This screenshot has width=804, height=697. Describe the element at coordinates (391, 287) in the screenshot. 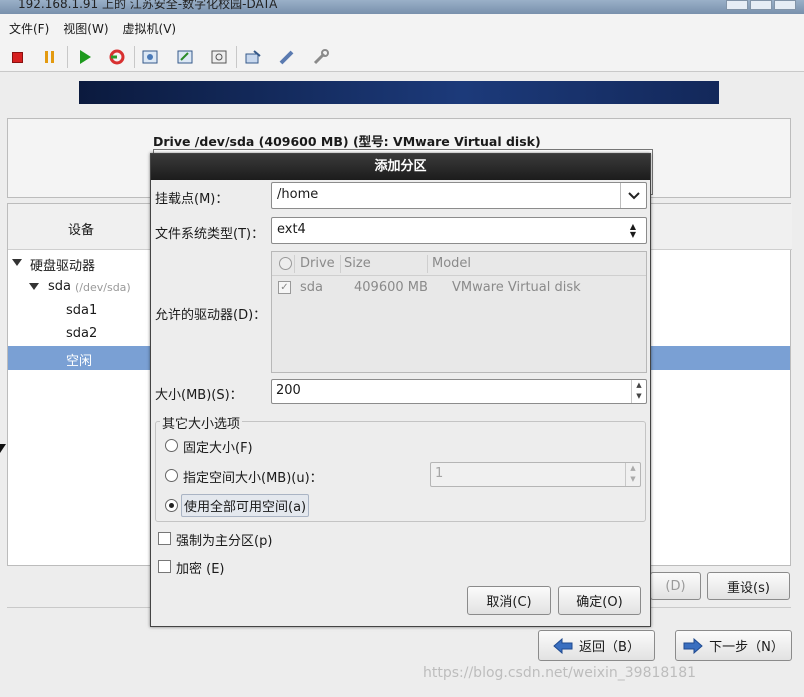

I see `drive-size: 409600 MB` at that location.